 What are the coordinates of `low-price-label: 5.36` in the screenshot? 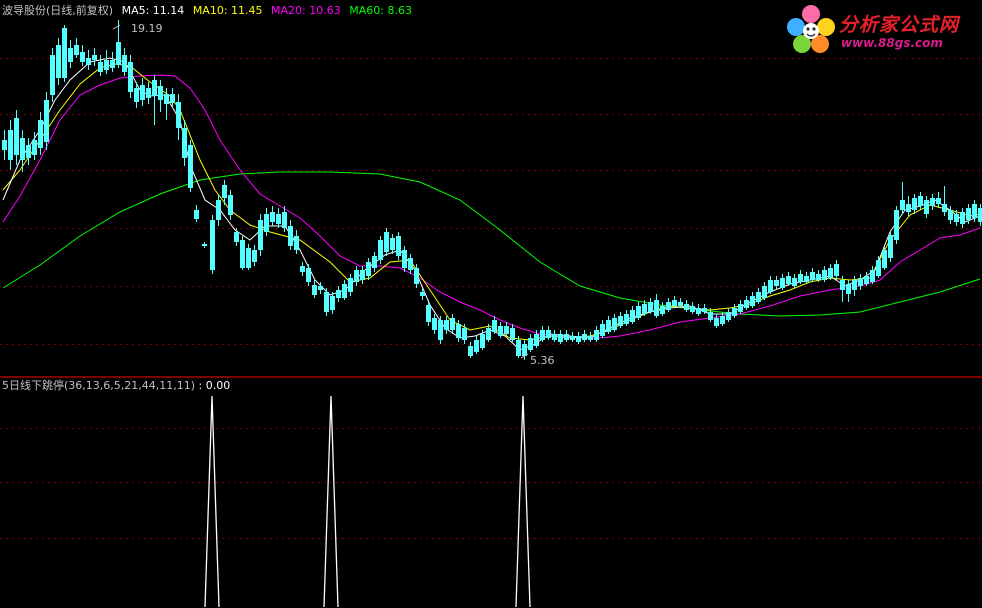 It's located at (542, 360).